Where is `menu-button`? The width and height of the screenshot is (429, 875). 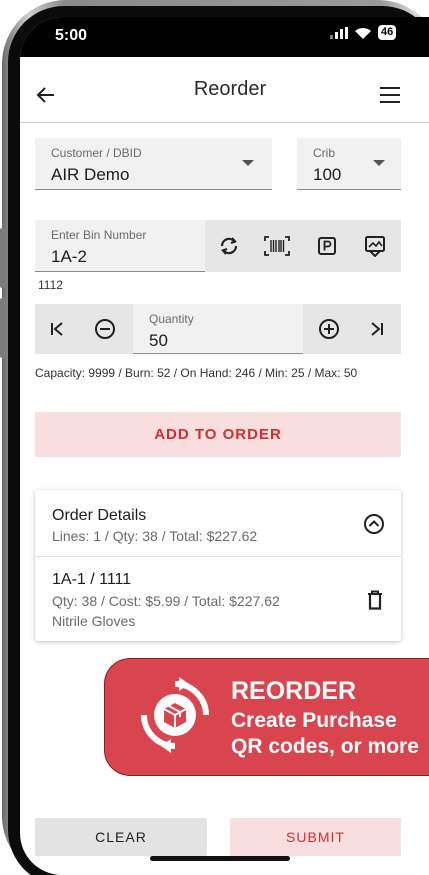
menu-button is located at coordinates (390, 95).